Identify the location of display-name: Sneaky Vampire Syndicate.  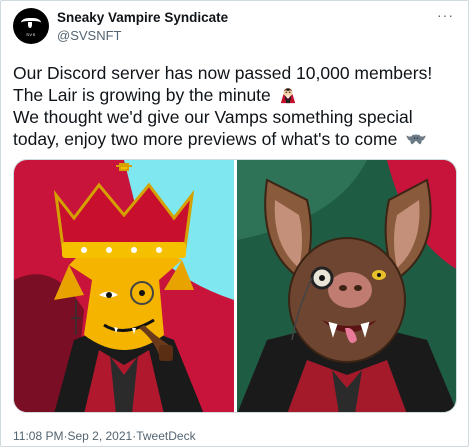
(142, 17).